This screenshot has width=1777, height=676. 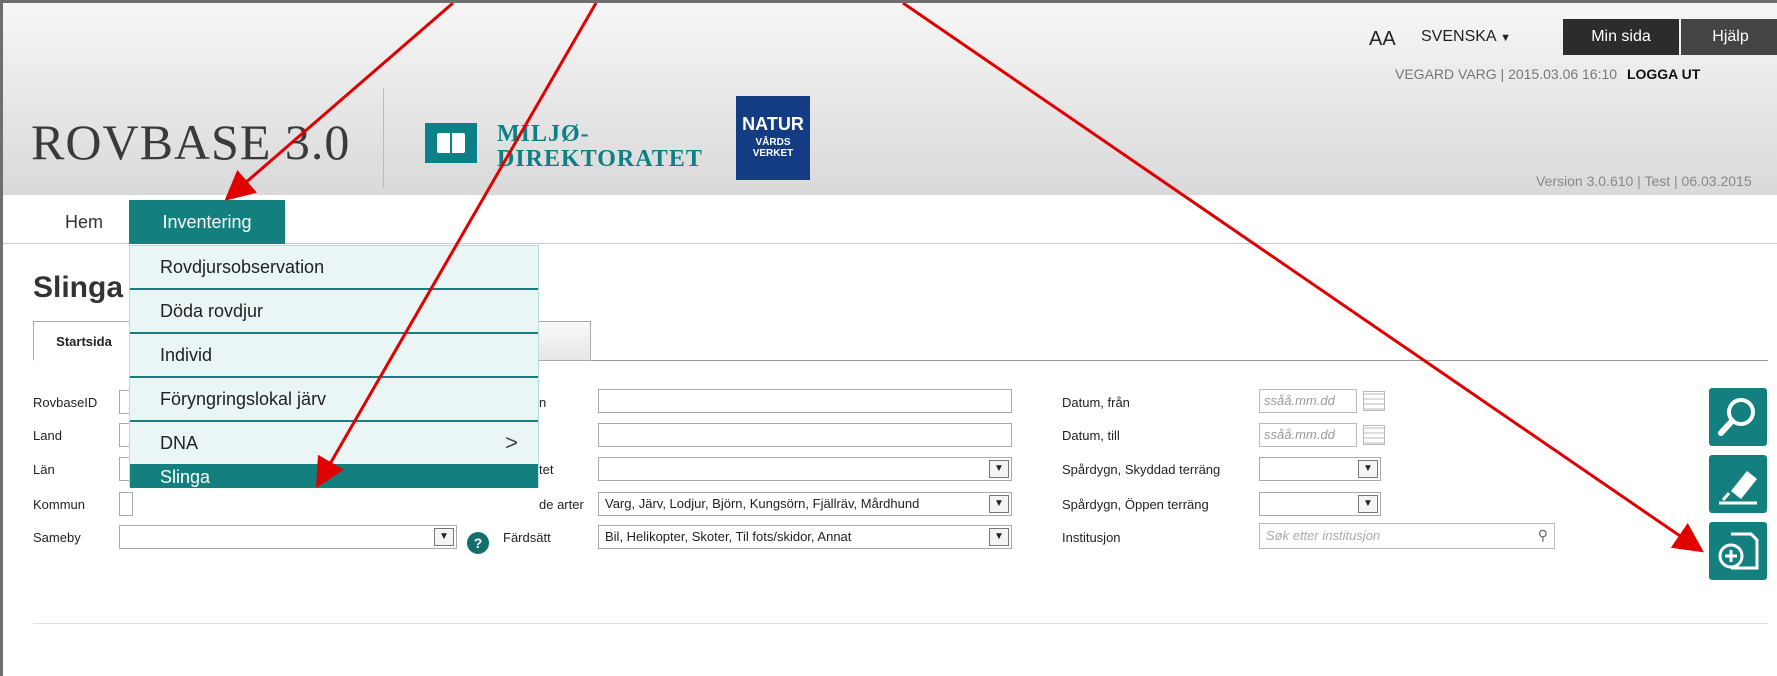 I want to click on main-nav: Hem Inventering, so click(x=890, y=222).